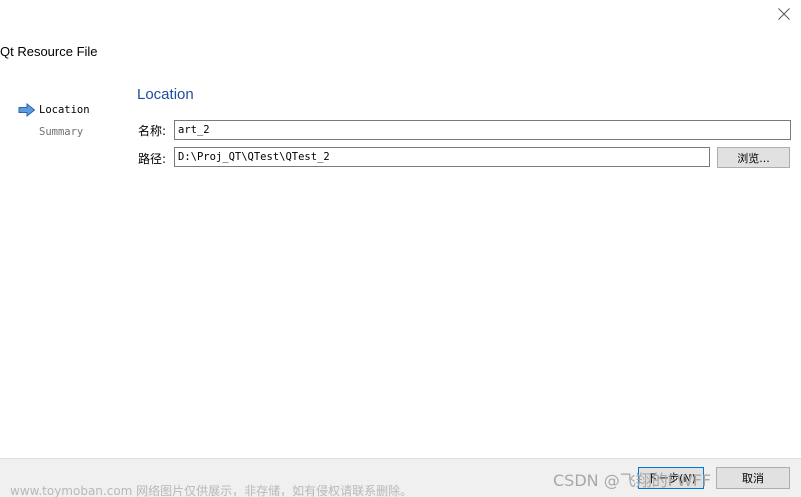 The width and height of the screenshot is (801, 497). Describe the element at coordinates (442, 157) in the screenshot. I see `path-input` at that location.